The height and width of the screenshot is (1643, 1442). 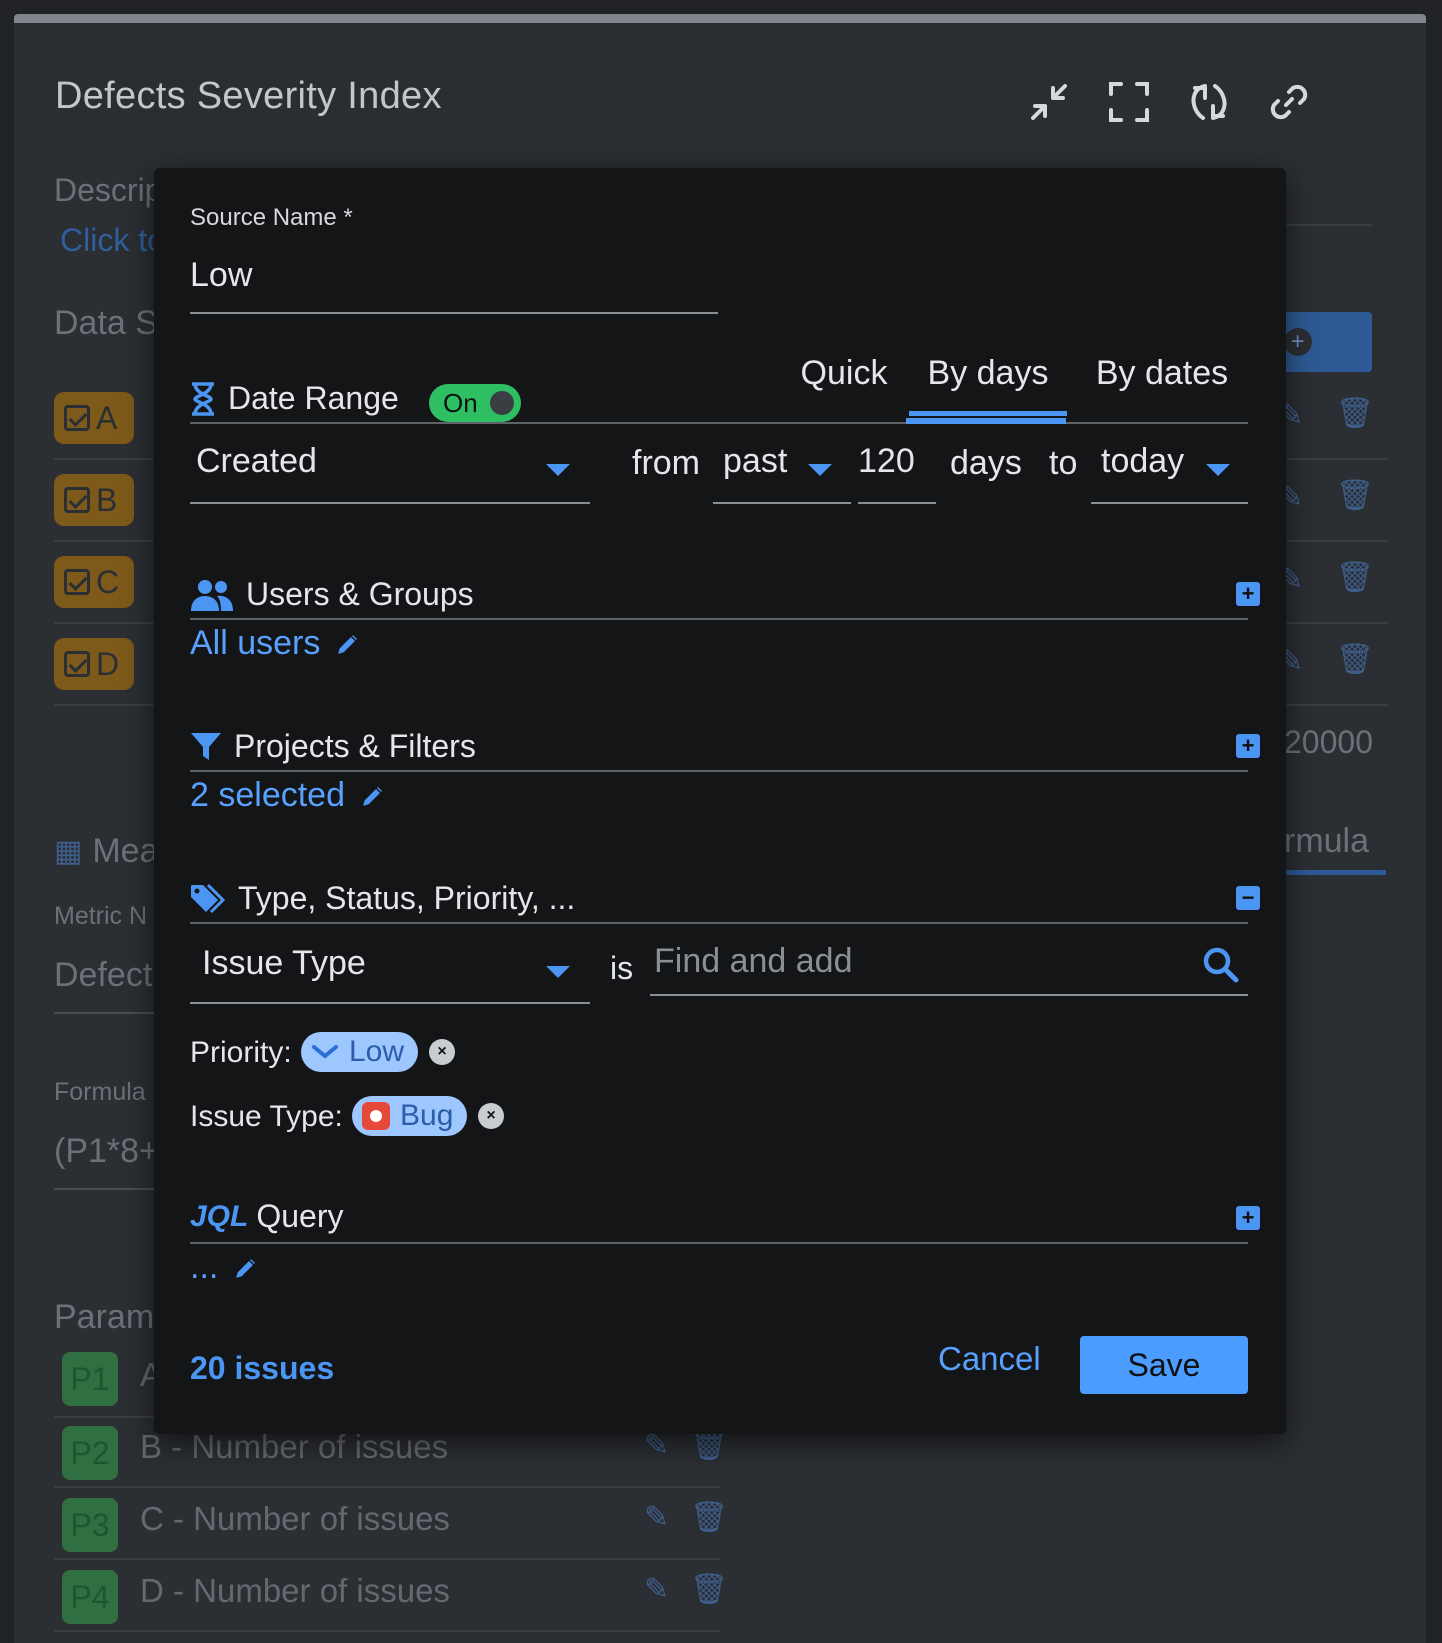 I want to click on issue-type-chip: Bug, so click(x=410, y=1116).